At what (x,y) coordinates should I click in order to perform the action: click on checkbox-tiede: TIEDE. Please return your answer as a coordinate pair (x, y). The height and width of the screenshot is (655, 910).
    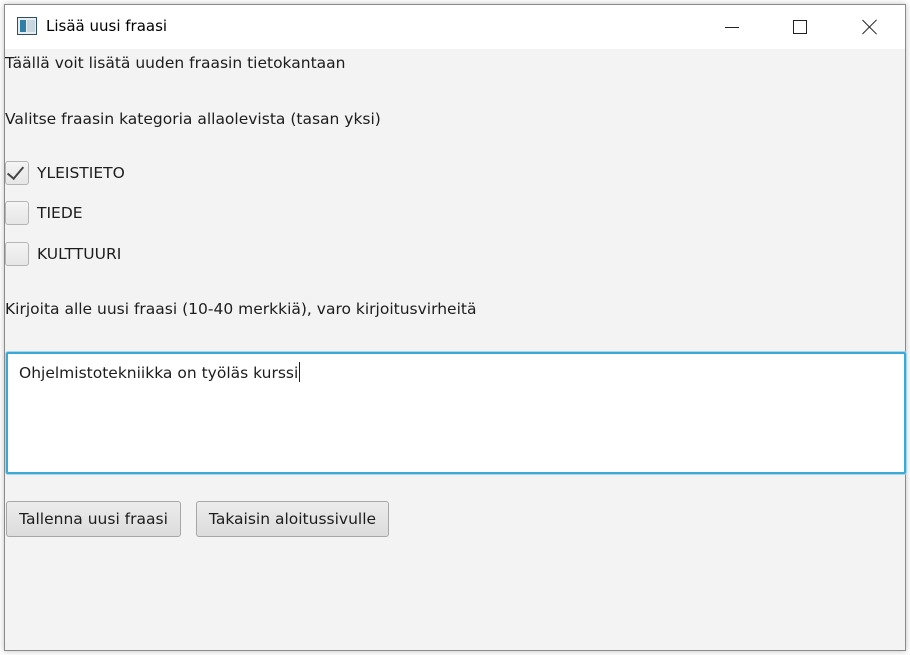
    Looking at the image, I should click on (44, 213).